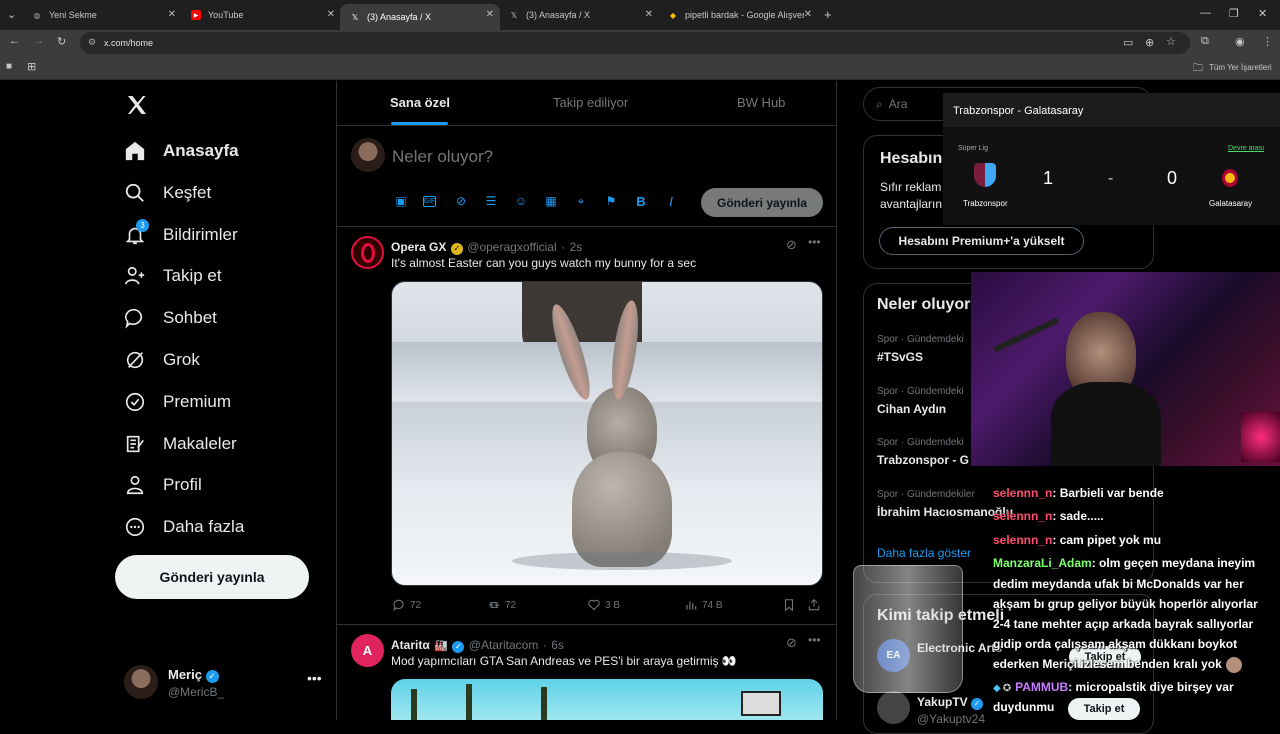 The height and width of the screenshot is (734, 1280). I want to click on window-close-icon: ✕, so click(1262, 13).